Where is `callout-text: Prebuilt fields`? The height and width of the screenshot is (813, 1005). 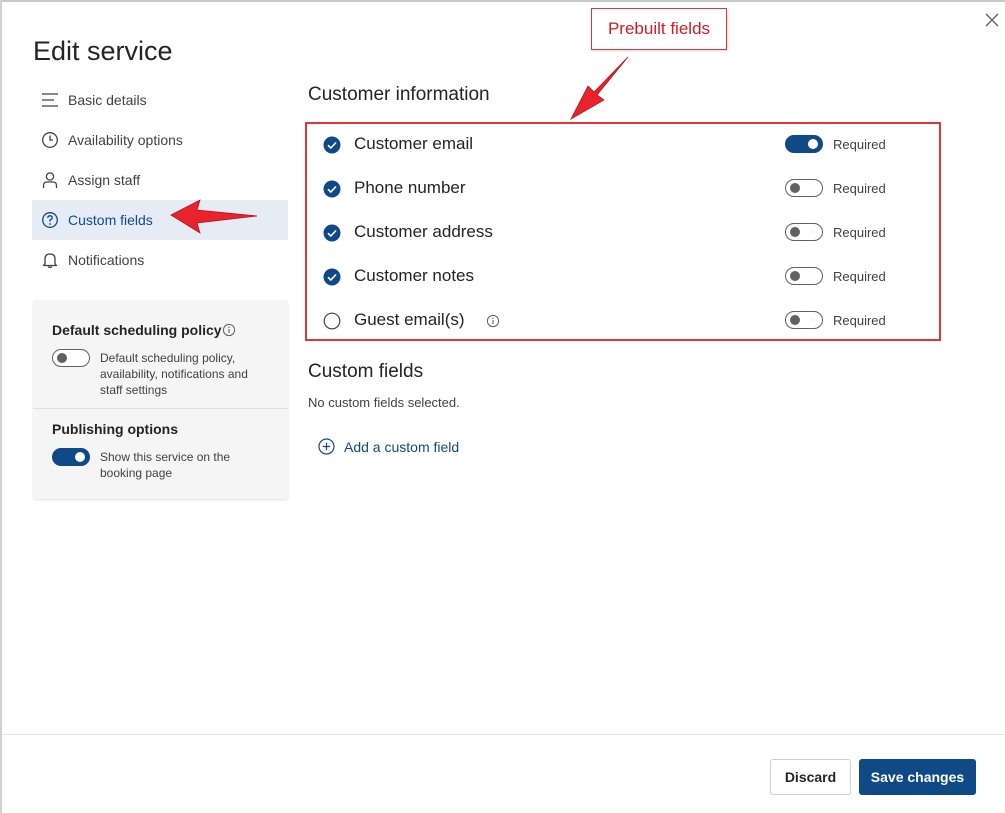 callout-text: Prebuilt fields is located at coordinates (659, 28).